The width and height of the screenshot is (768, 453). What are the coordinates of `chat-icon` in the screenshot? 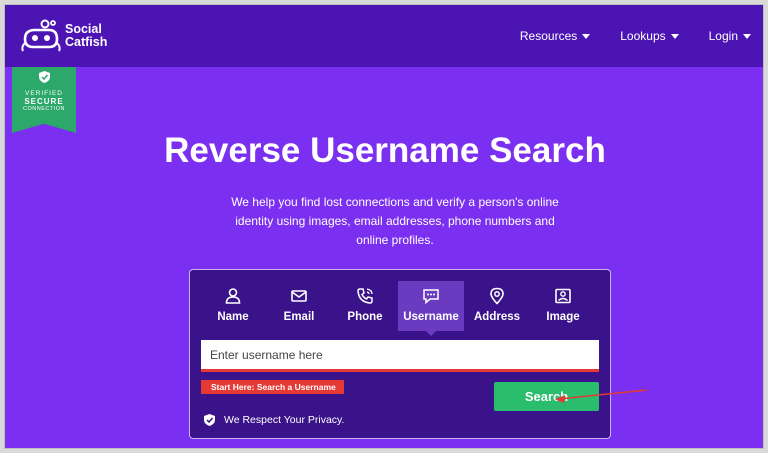 It's located at (431, 297).